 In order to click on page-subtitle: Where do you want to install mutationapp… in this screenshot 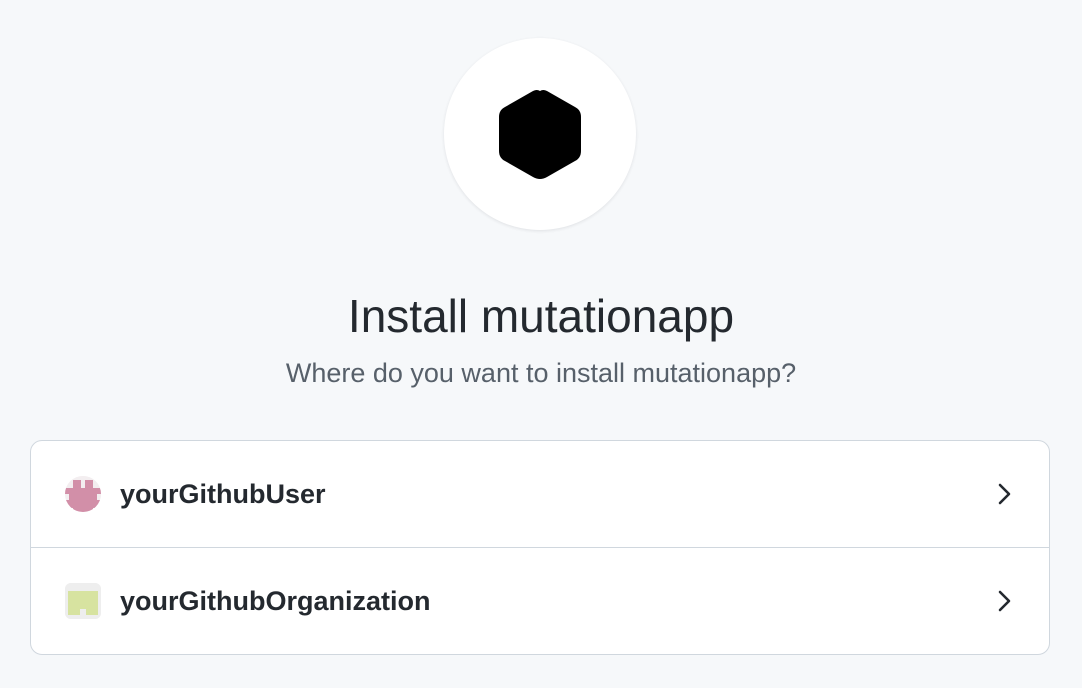, I will do `click(541, 373)`.